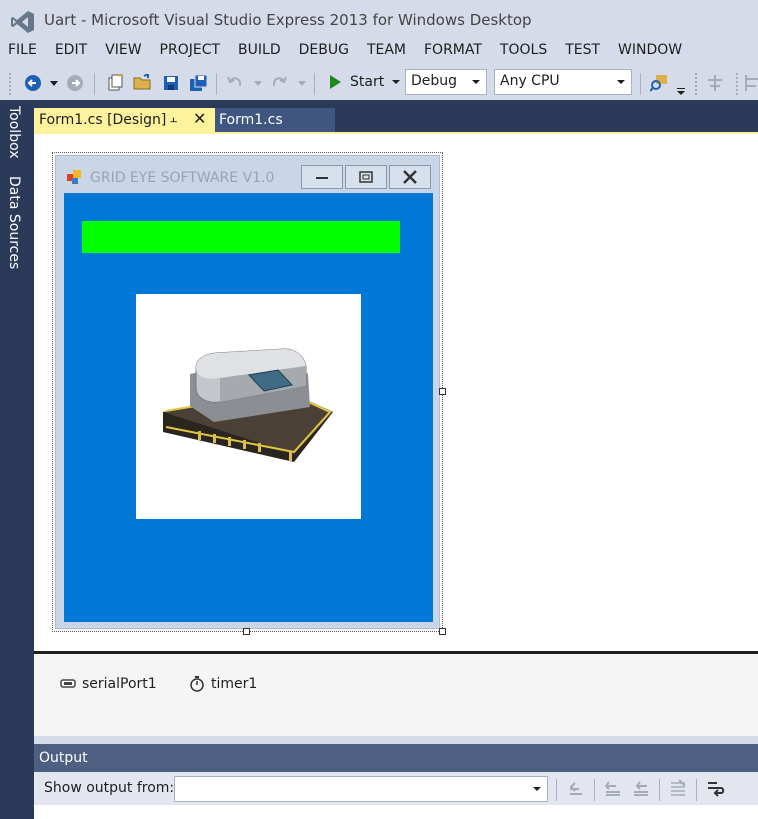  Describe the element at coordinates (124, 120) in the screenshot. I see `tab-form1-design: Form1.cs [Design] ⫠ ✕` at that location.